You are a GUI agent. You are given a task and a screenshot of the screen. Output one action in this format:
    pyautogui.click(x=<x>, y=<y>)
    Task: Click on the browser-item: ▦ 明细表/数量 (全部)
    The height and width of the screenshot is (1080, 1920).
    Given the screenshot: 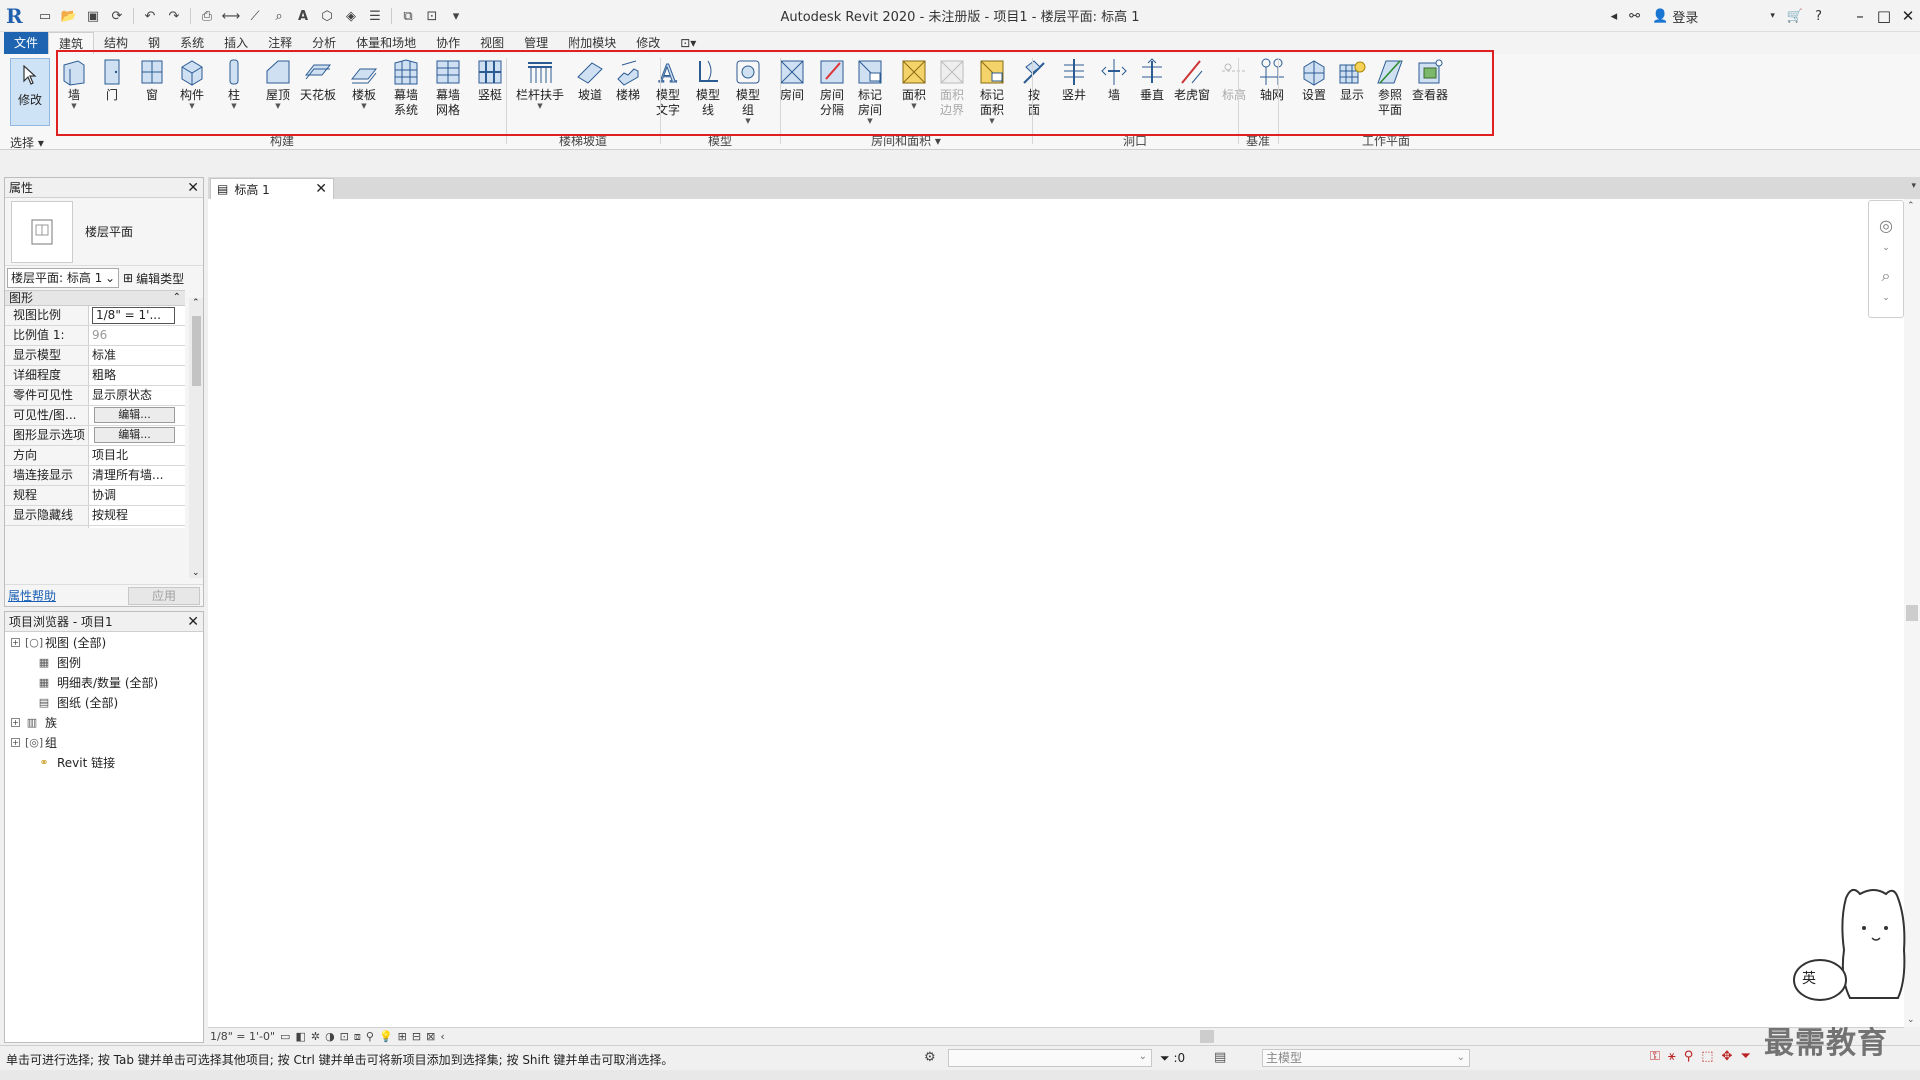 What is the action you would take?
    pyautogui.click(x=104, y=682)
    